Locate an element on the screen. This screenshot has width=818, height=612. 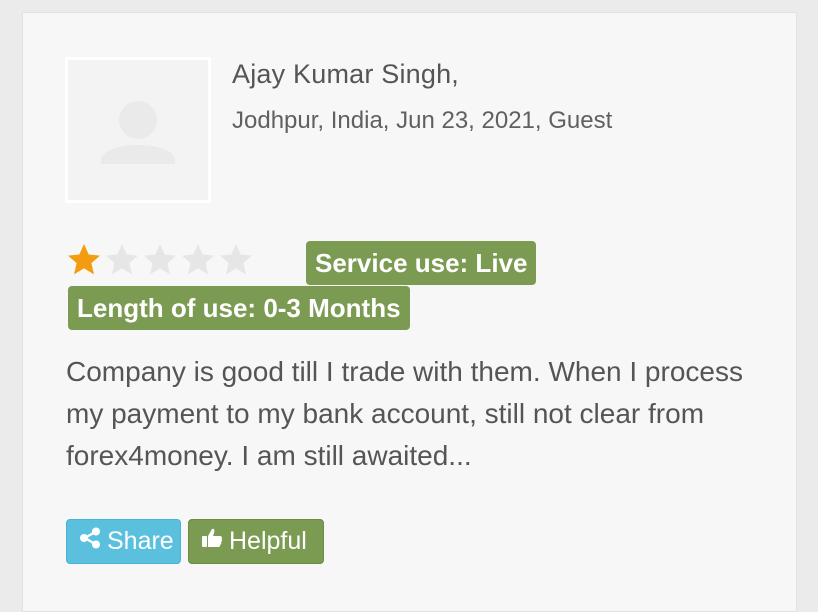
user-placeholder-icon is located at coordinates (138, 132).